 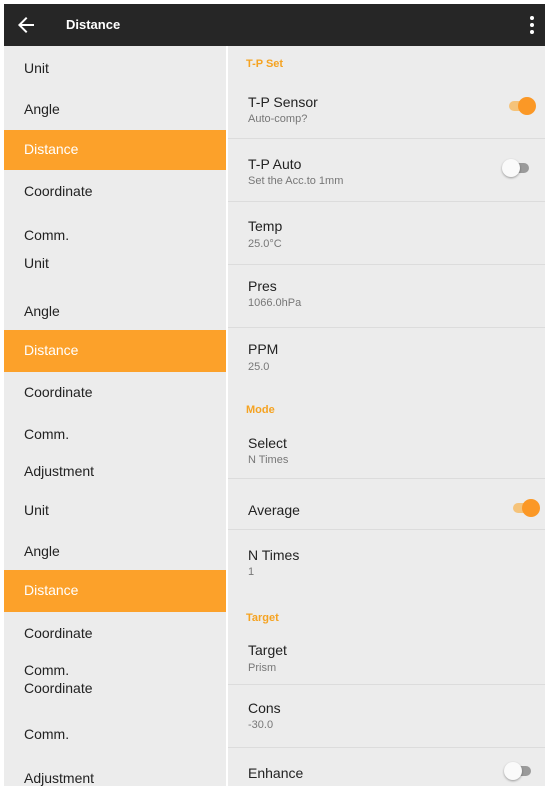 What do you see at coordinates (265, 244) in the screenshot?
I see `setting-value: 25.0°C` at bounding box center [265, 244].